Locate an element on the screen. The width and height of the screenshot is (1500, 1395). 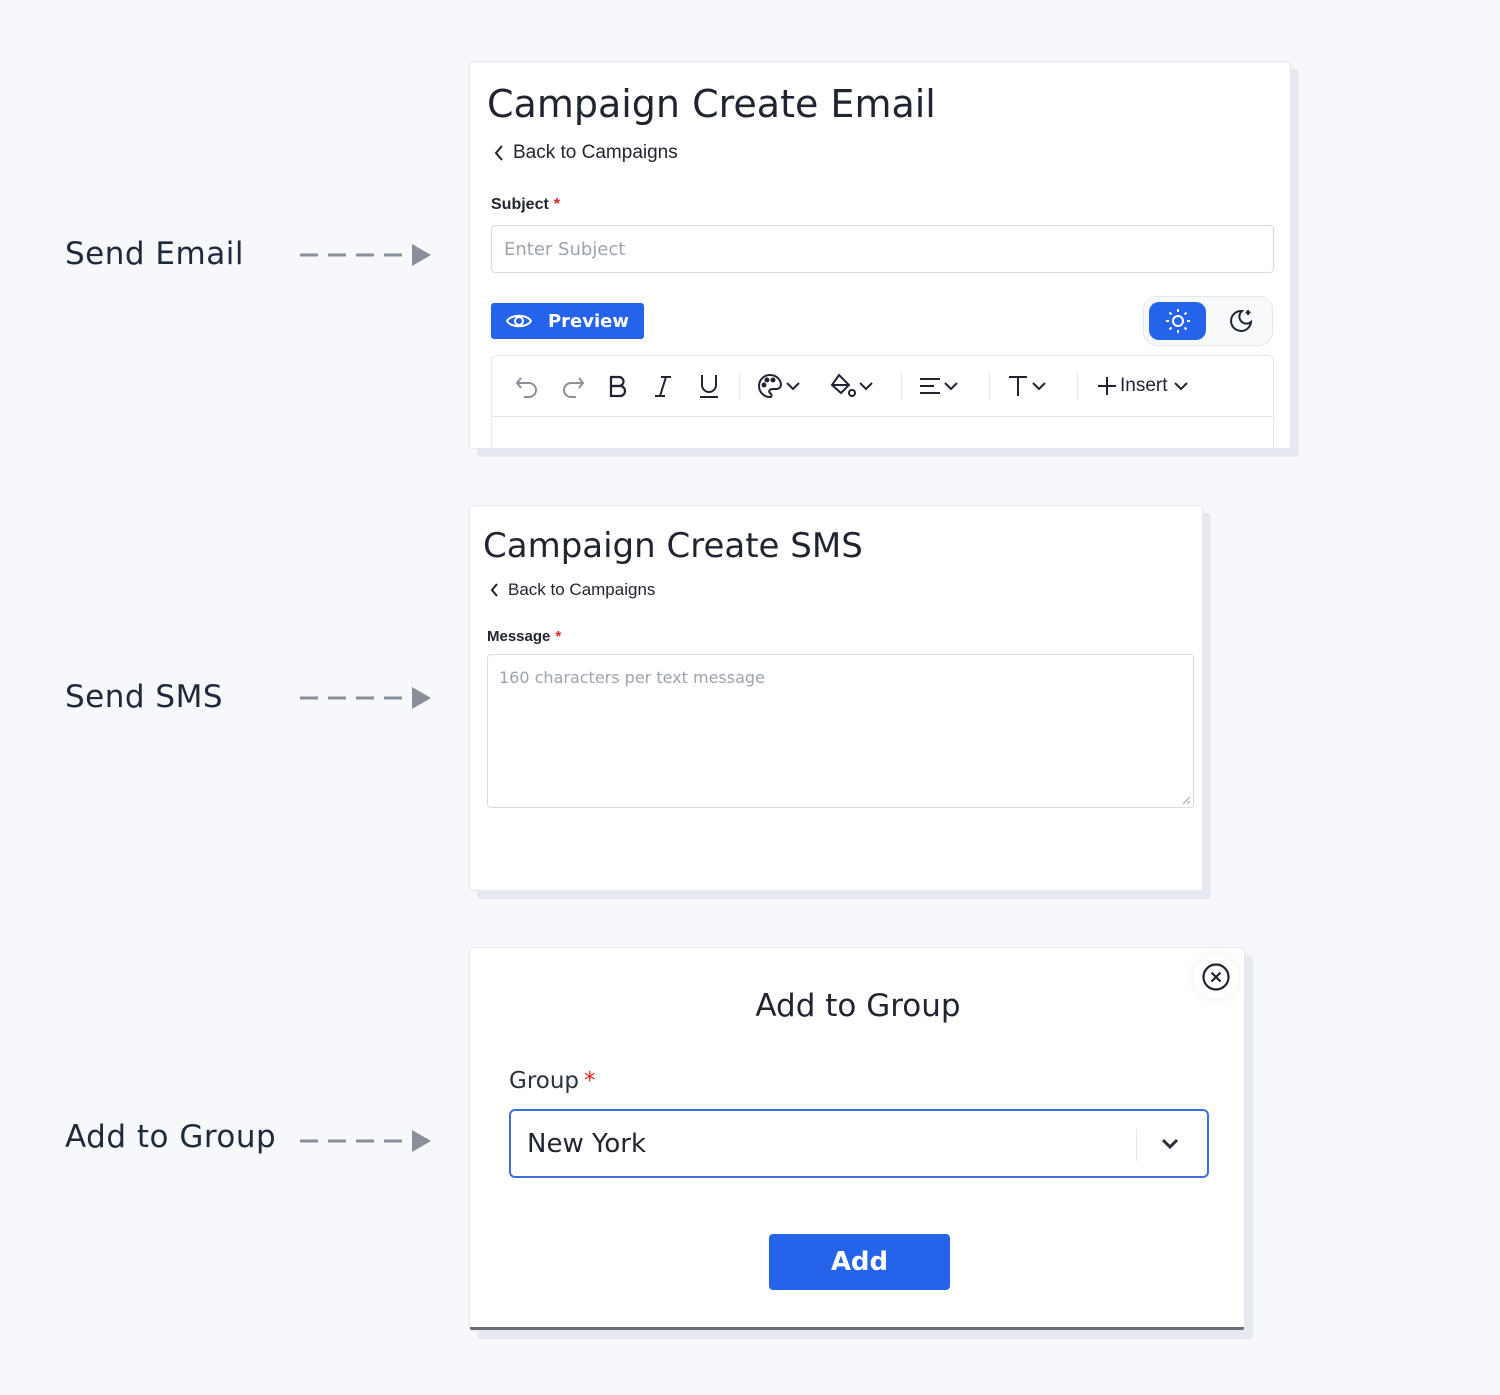
page-title: Campaign Create Email is located at coordinates (711, 104).